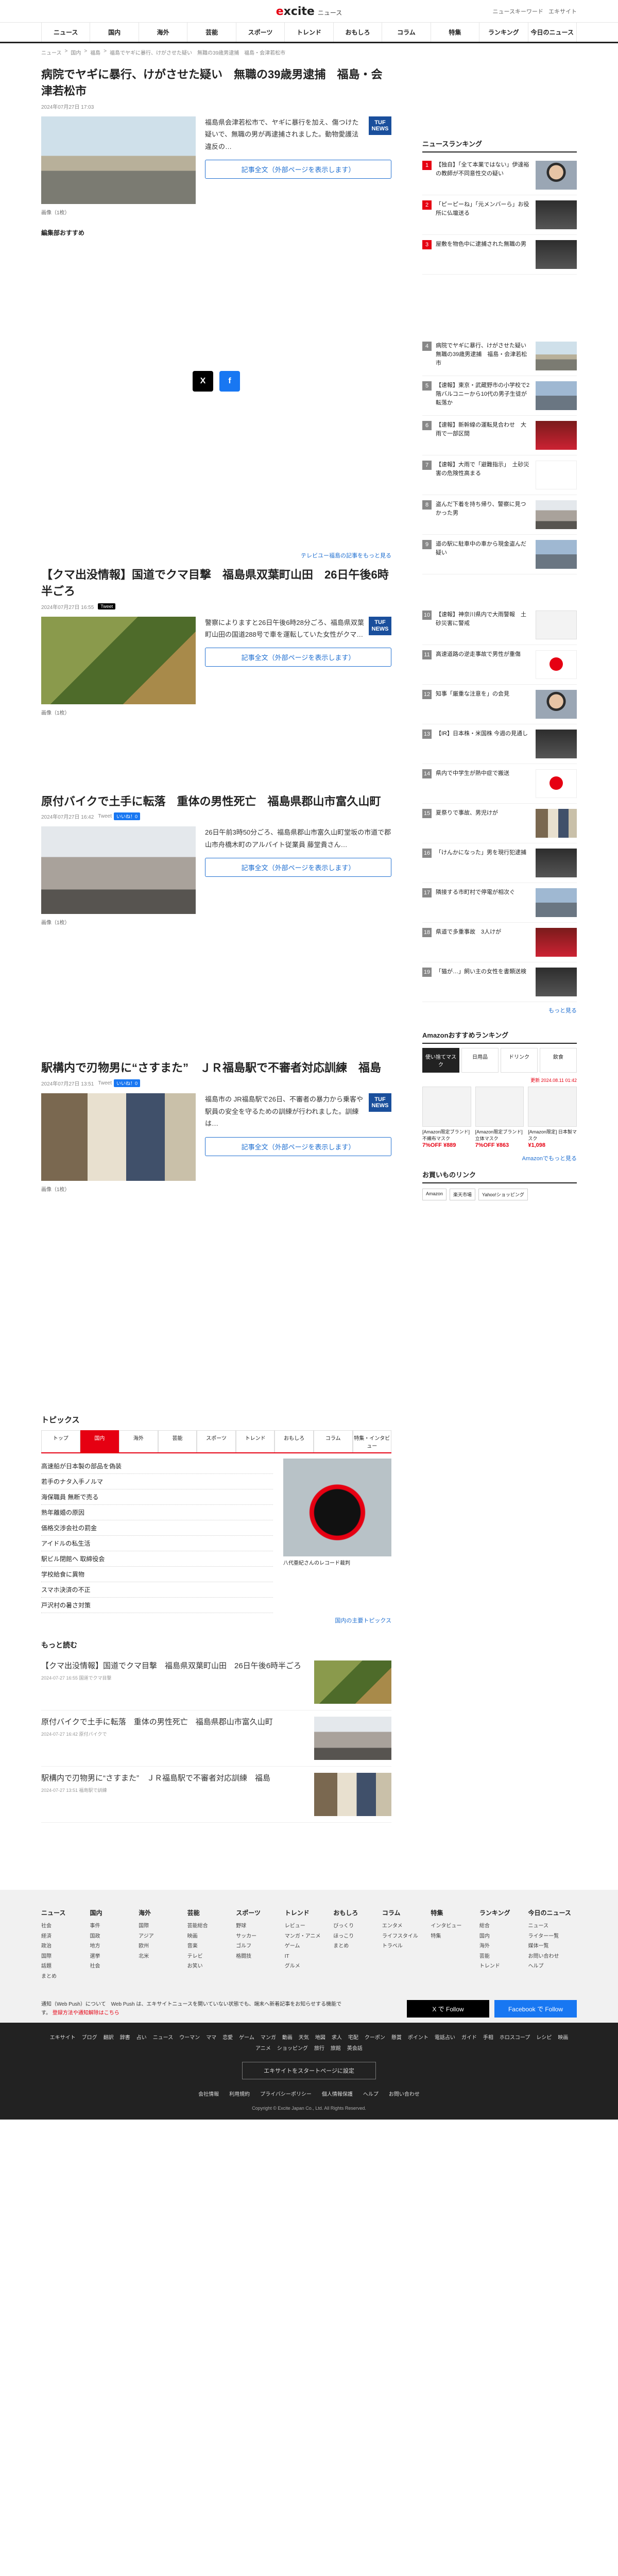 The height and width of the screenshot is (2576, 618). What do you see at coordinates (163, 32) in the screenshot?
I see `nav-overseas: 海外` at bounding box center [163, 32].